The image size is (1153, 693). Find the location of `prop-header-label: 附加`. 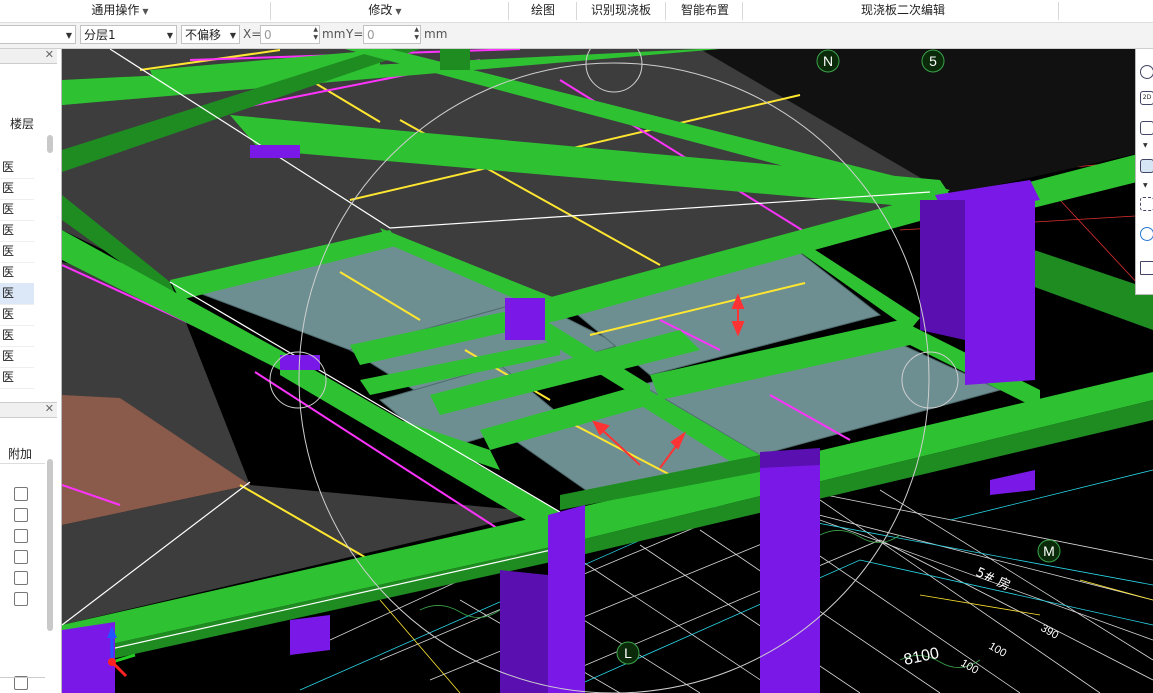

prop-header-label: 附加 is located at coordinates (20, 454).